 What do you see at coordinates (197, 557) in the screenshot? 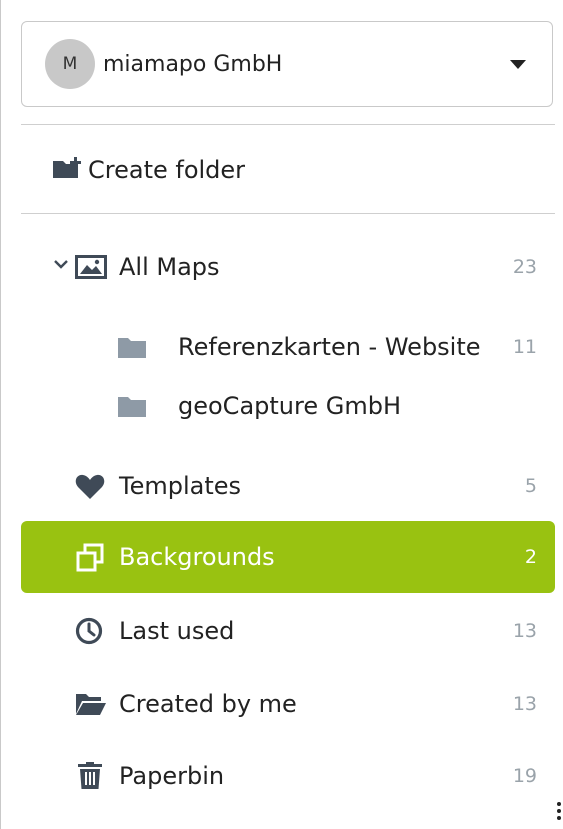
I see `nav-label: Backgrounds` at bounding box center [197, 557].